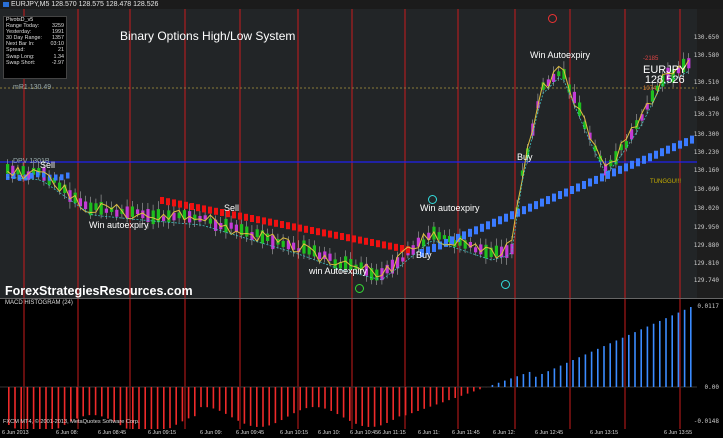 The width and height of the screenshot is (723, 438). Describe the element at coordinates (211, 433) in the screenshot. I see `time-tick: 6 Jun 09:` at that location.